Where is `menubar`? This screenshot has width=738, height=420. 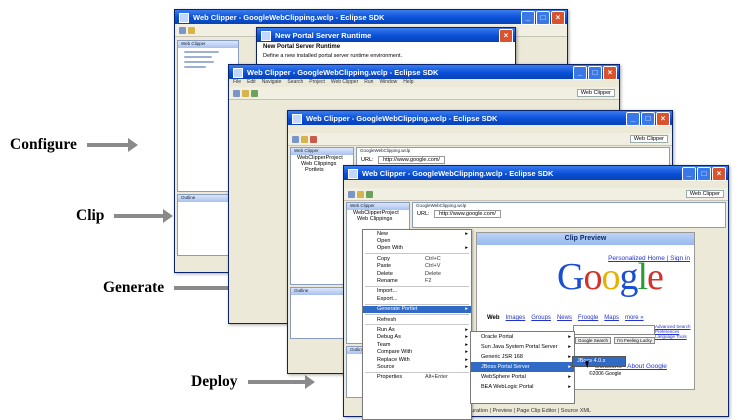
menubar is located at coordinates (536, 184).